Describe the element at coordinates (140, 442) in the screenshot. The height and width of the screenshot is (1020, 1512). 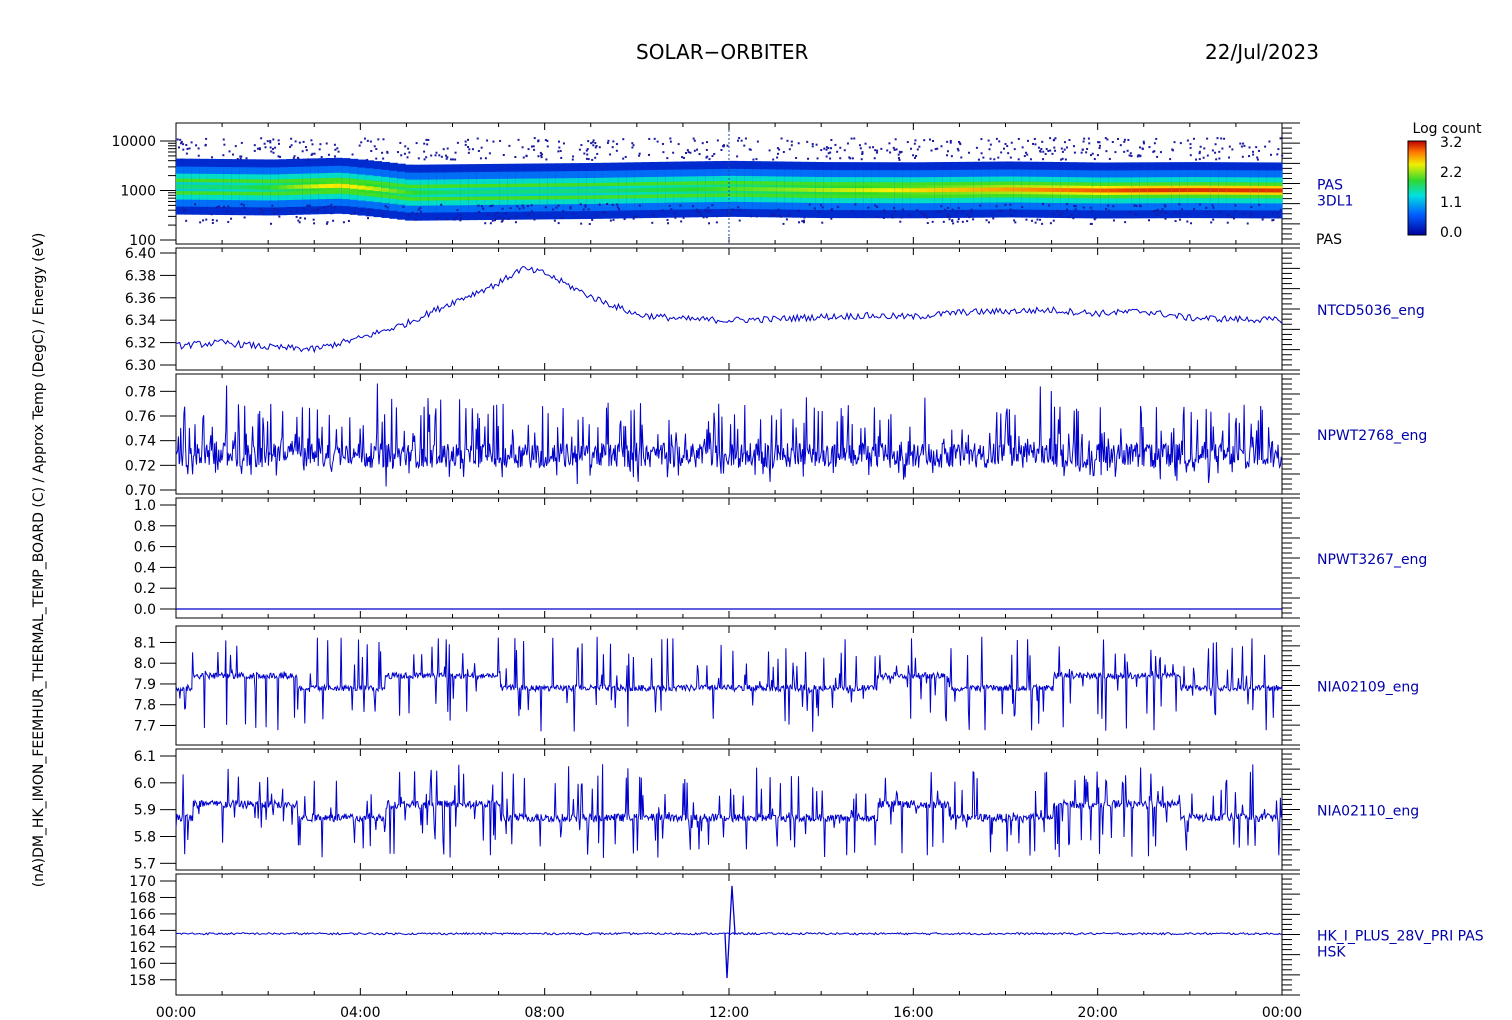
I see `y-tick-label: 0.74` at that location.